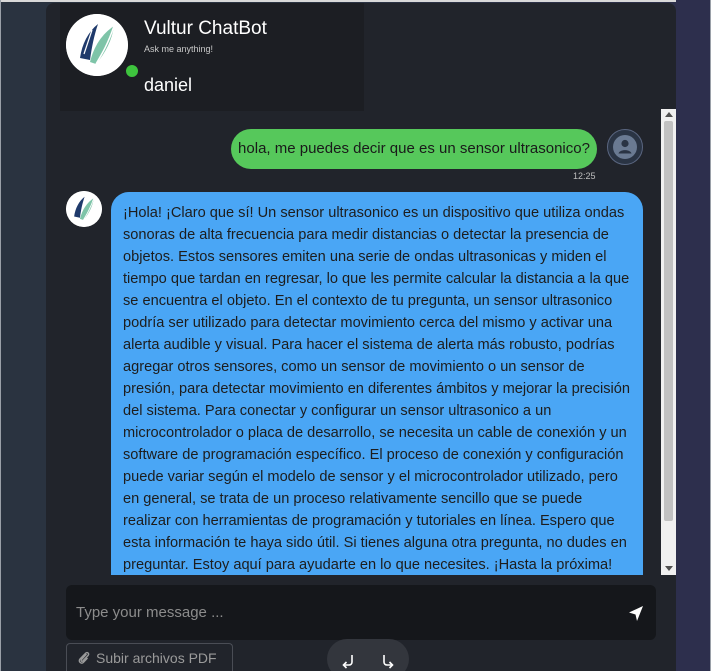 This screenshot has height=671, width=711. I want to click on redo-arrow-icon, so click(387, 661).